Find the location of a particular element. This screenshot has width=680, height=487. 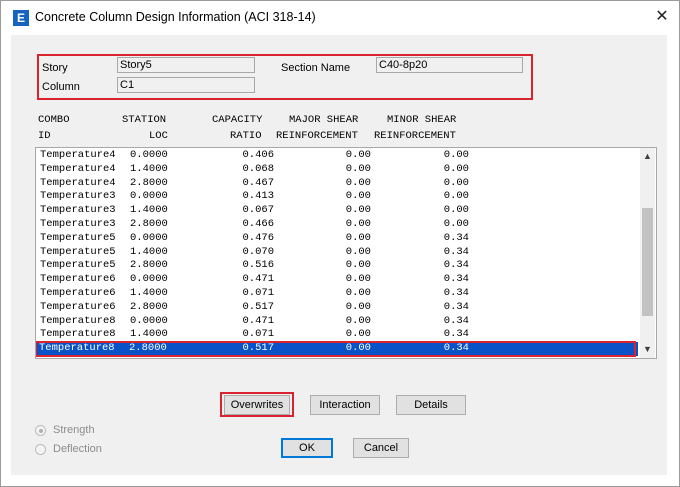

capacity-ratio-cell: 0.067 is located at coordinates (258, 210).